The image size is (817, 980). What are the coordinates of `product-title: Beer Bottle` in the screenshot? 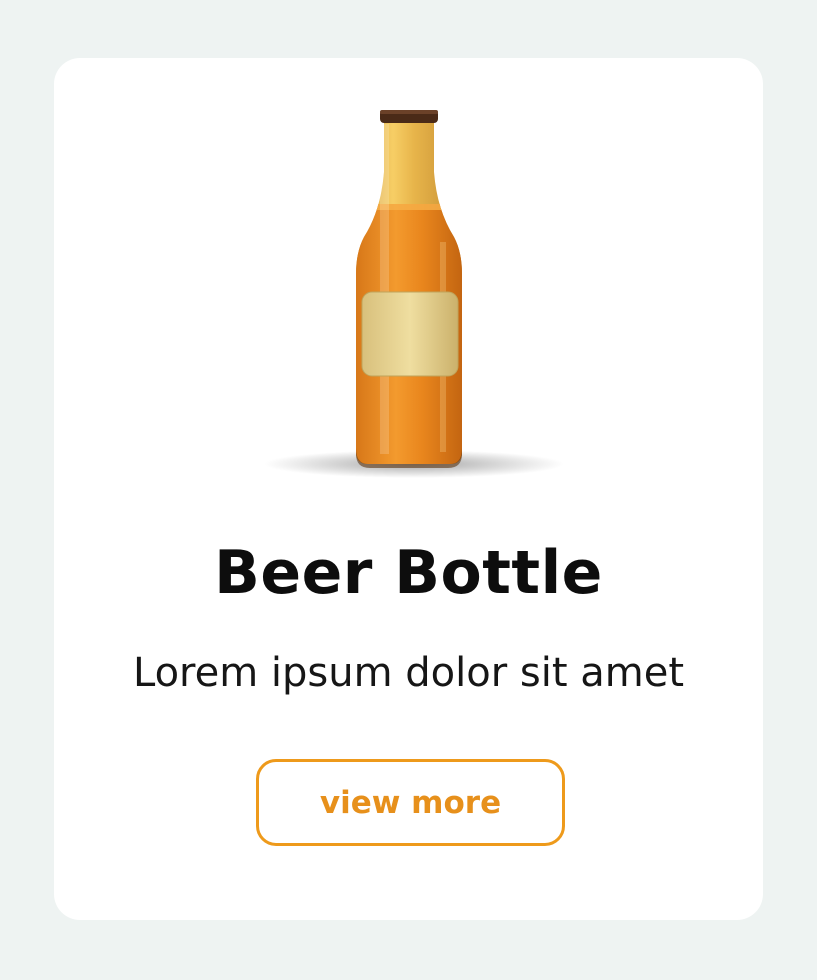 It's located at (408, 573).